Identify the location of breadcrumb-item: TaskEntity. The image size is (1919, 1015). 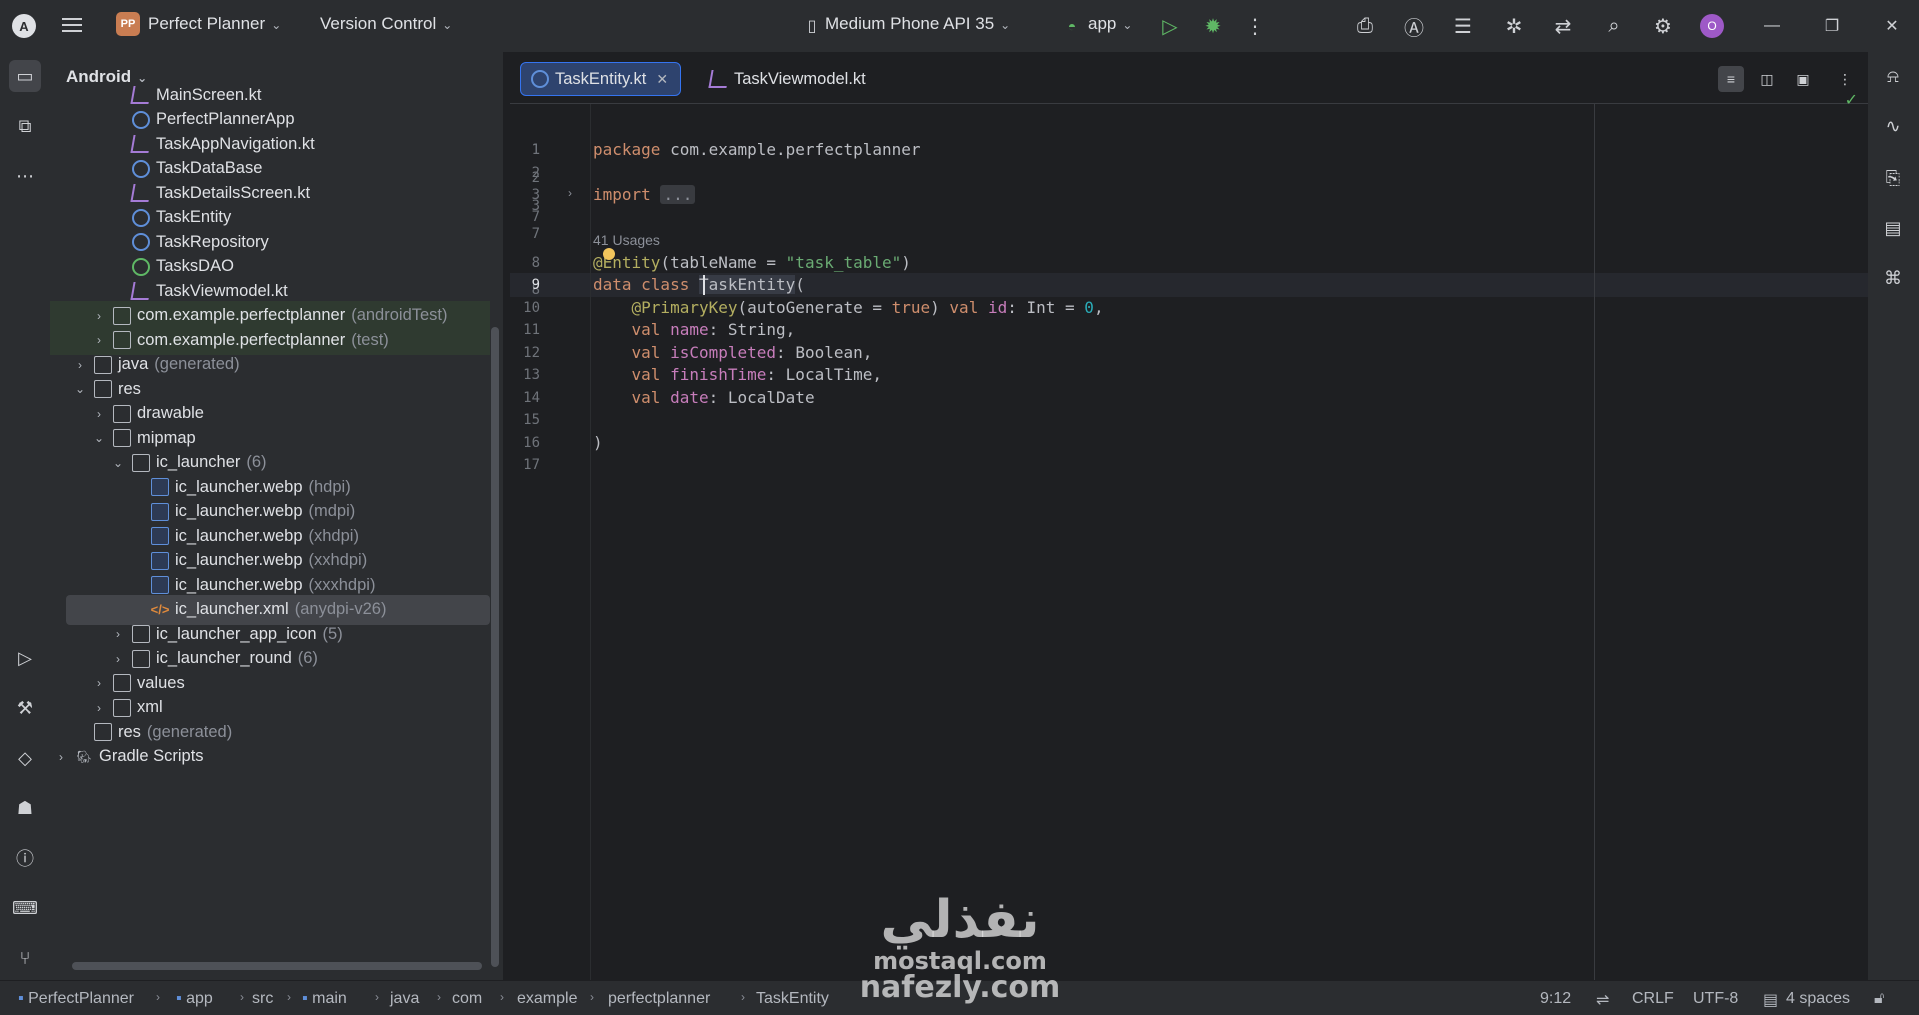
(792, 999).